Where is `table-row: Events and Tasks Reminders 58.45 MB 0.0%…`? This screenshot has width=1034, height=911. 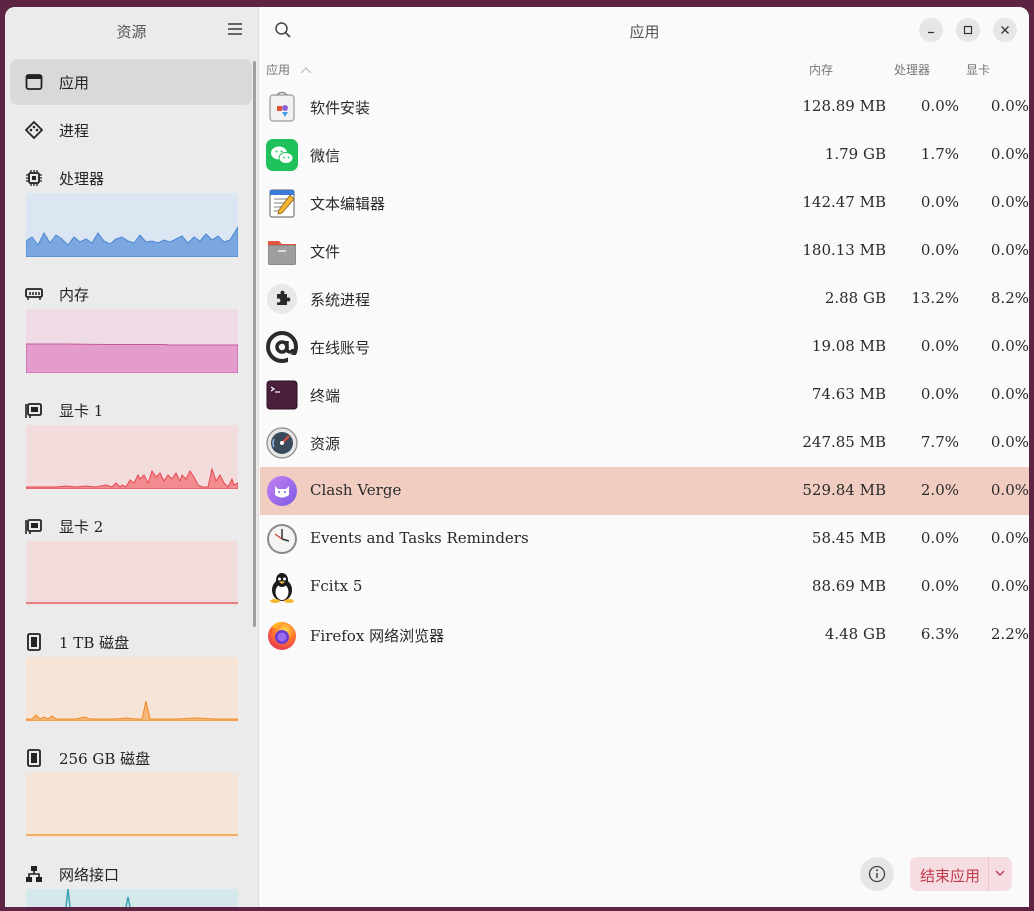 table-row: Events and Tasks Reminders 58.45 MB 0.0%… is located at coordinates (644, 539).